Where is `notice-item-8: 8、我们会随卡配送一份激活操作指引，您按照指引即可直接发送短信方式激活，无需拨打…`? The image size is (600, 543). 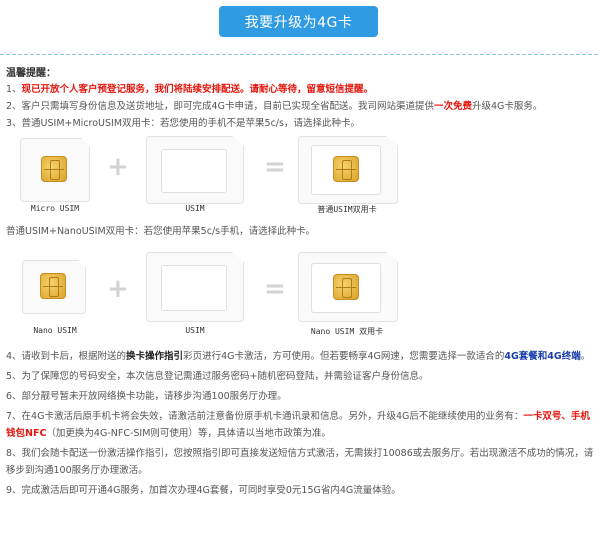
notice-item-8: 8、我们会随卡配送一份激活操作指引，您按照指引即可直接发送短信方式激活，无需拨打… is located at coordinates (300, 462).